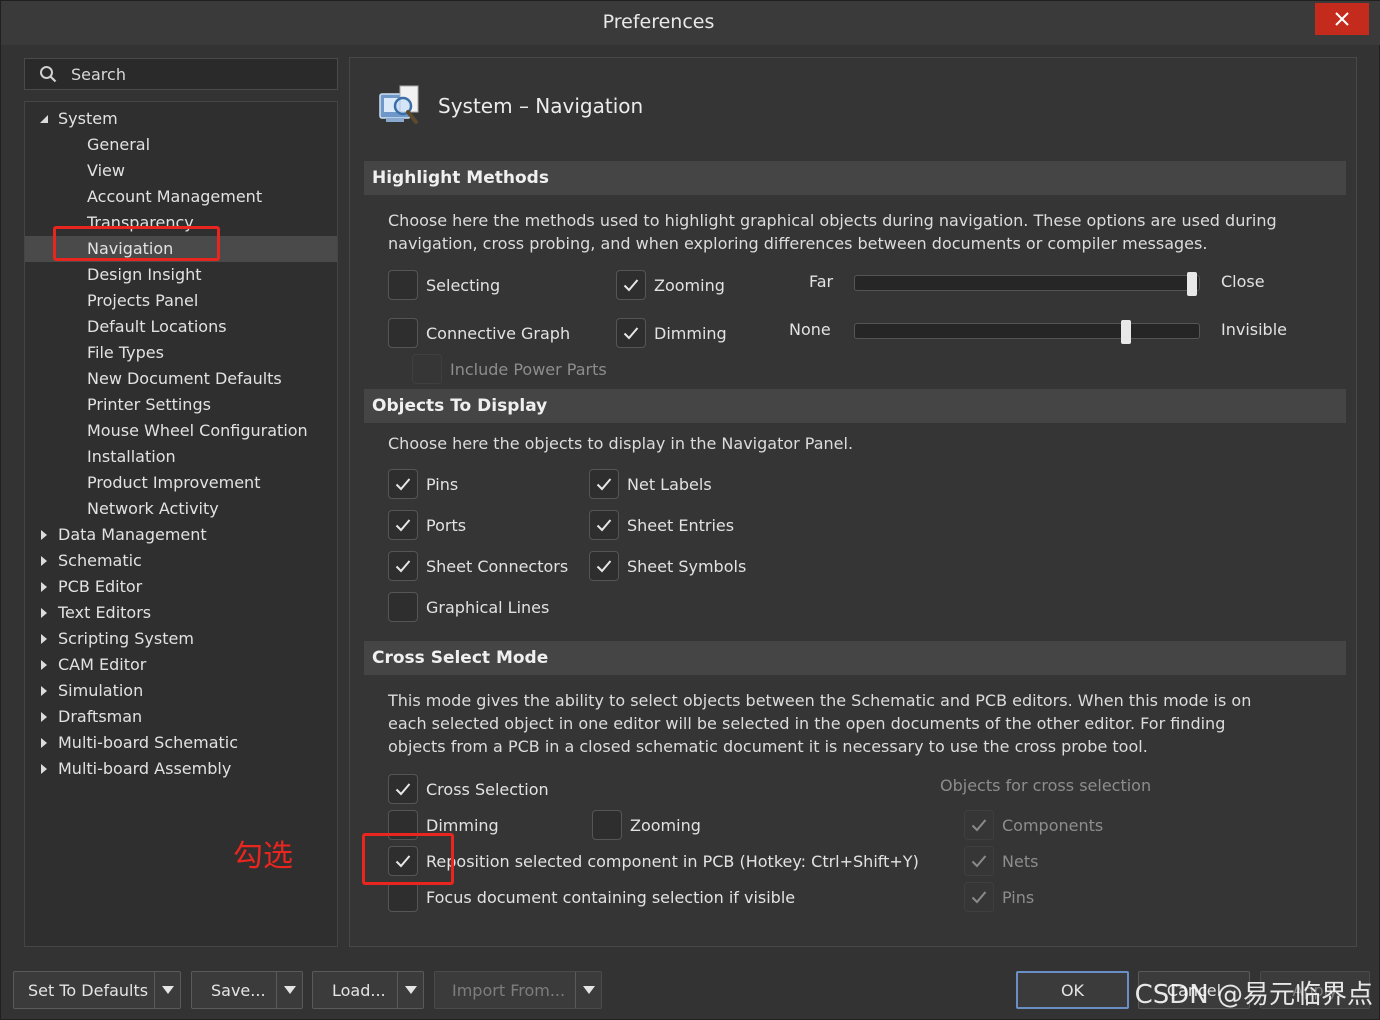 Image resolution: width=1380 pixels, height=1020 pixels. Describe the element at coordinates (88, 118) in the screenshot. I see `tree-item-label: System` at that location.